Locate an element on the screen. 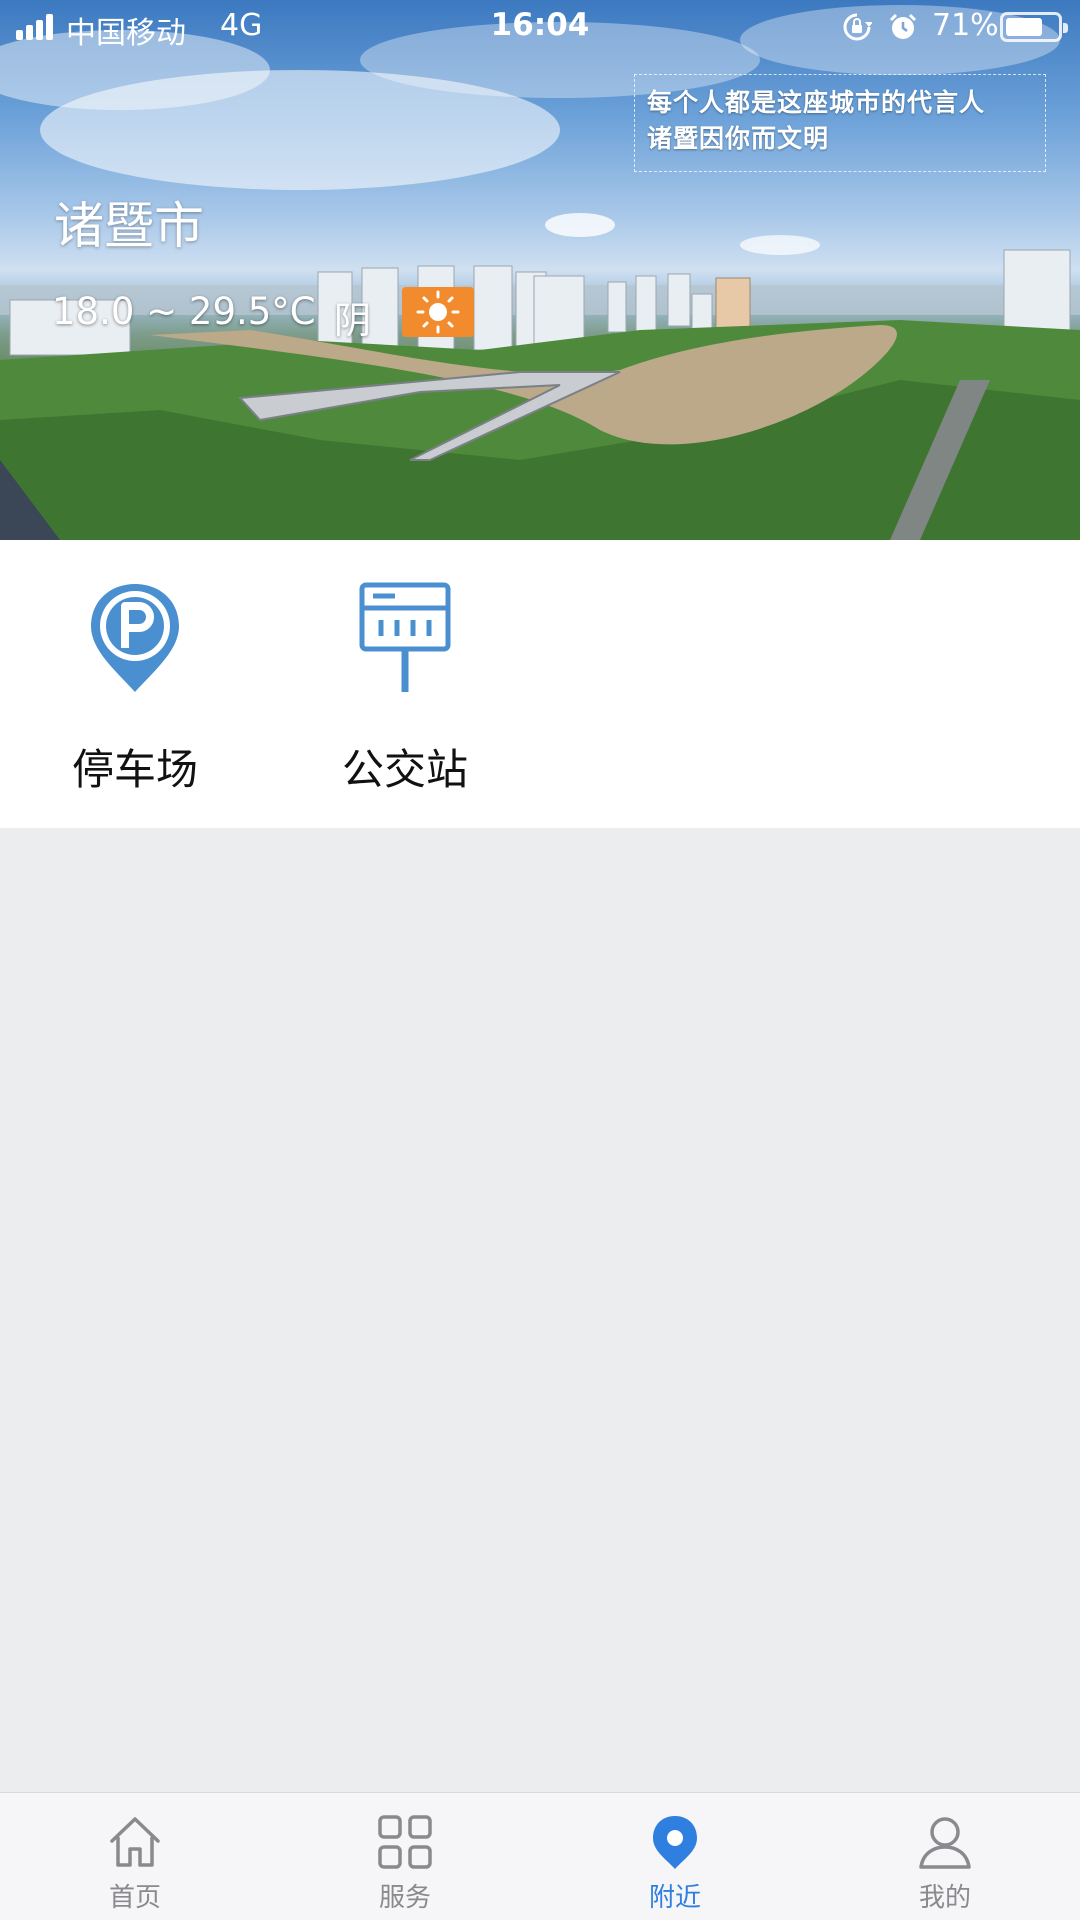 The width and height of the screenshot is (1080, 1920). tab-services: 服务 is located at coordinates (405, 1856).